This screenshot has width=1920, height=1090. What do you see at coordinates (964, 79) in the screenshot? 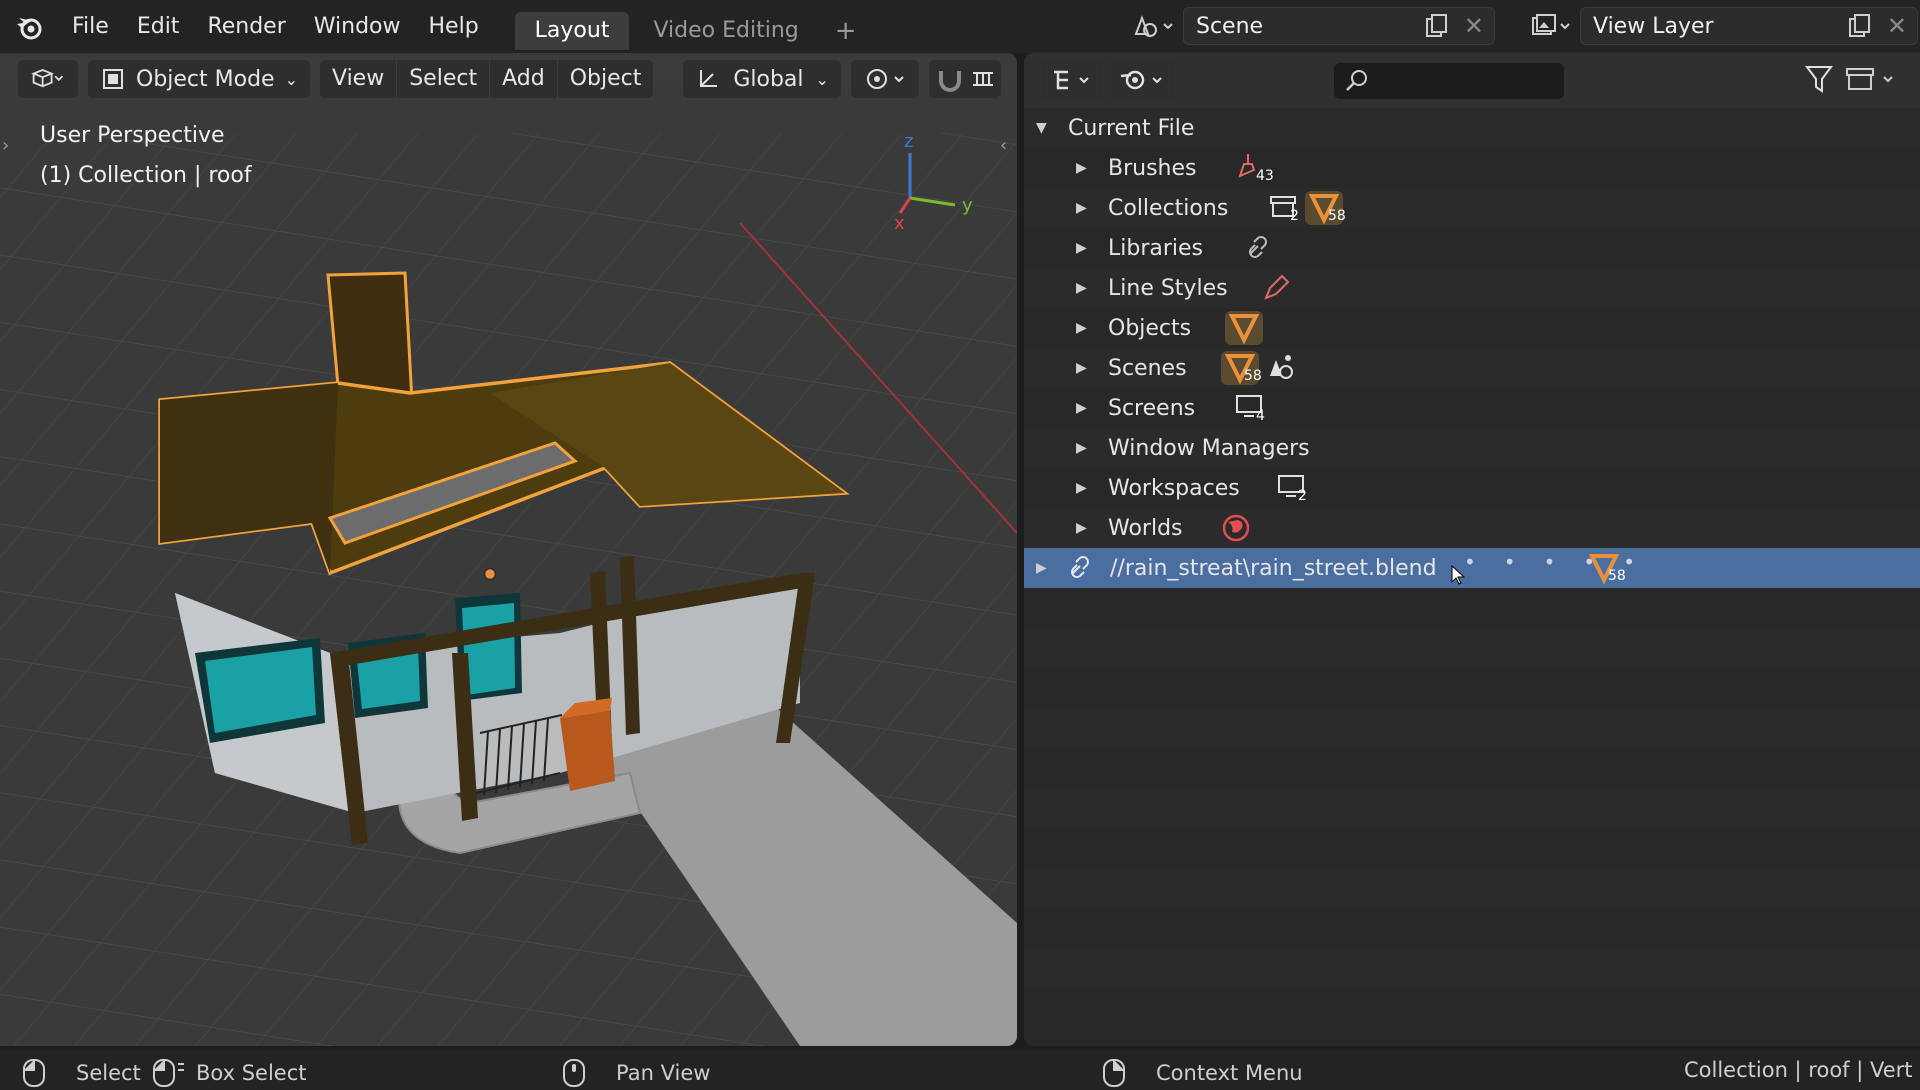
I see `snap-toggle` at bounding box center [964, 79].